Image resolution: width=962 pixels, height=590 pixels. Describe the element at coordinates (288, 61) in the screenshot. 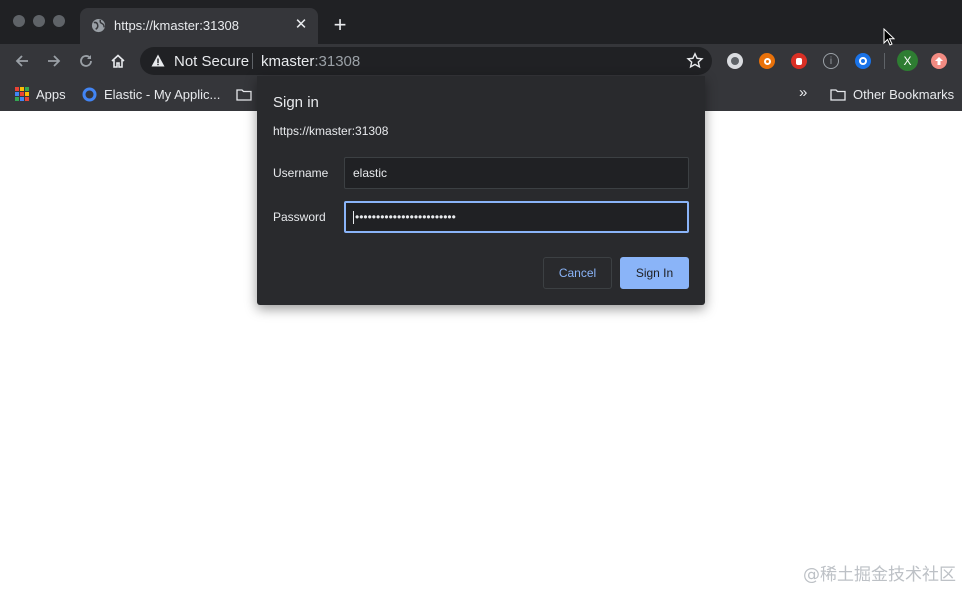

I see `url-host: kmaster` at that location.